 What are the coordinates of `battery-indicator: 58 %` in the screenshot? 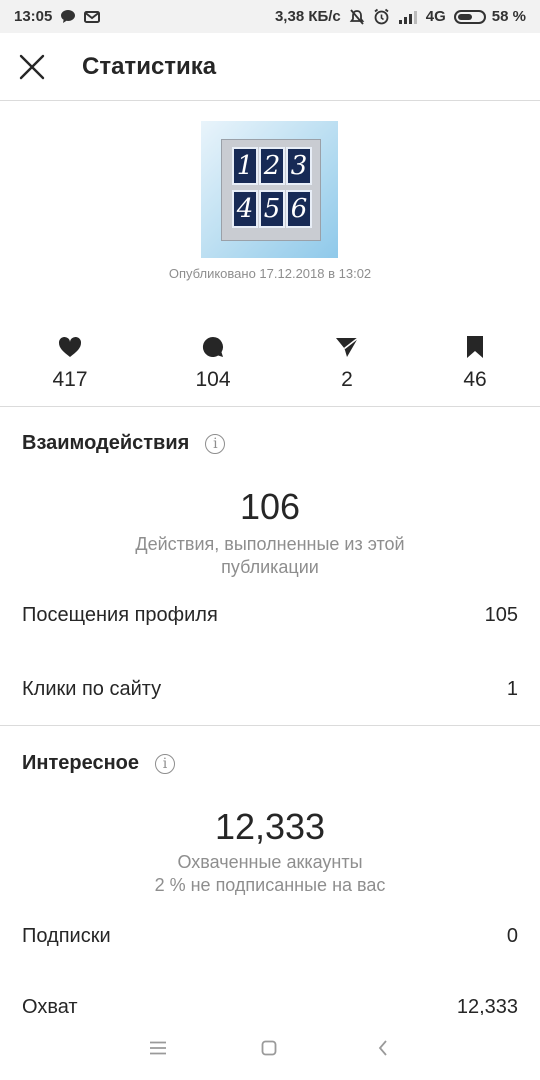 It's located at (489, 16).